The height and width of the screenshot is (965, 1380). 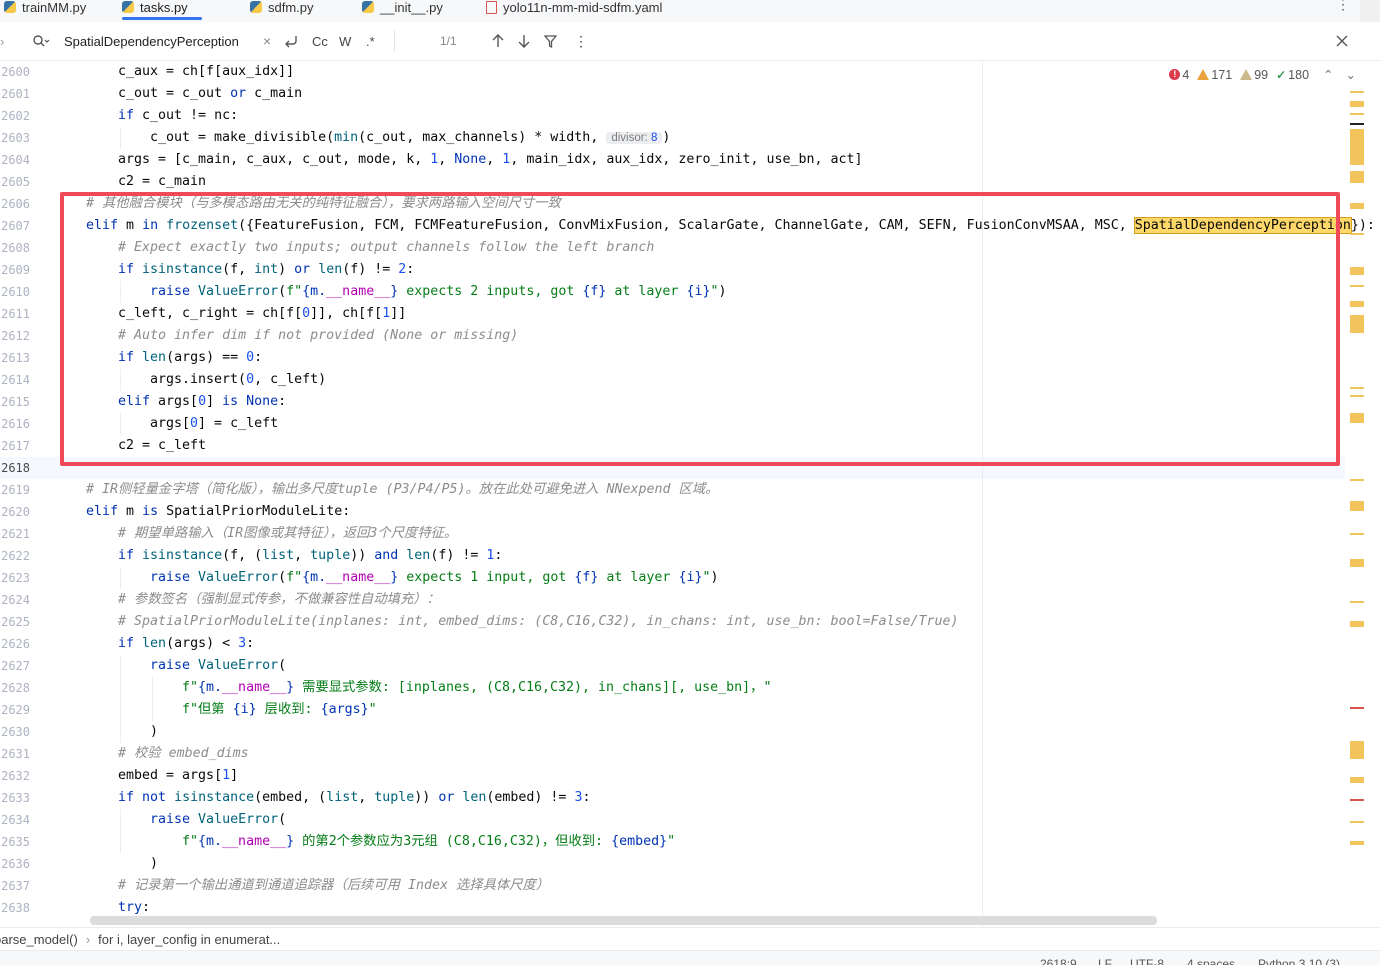 What do you see at coordinates (15, 402) in the screenshot?
I see `line-number: 2615` at bounding box center [15, 402].